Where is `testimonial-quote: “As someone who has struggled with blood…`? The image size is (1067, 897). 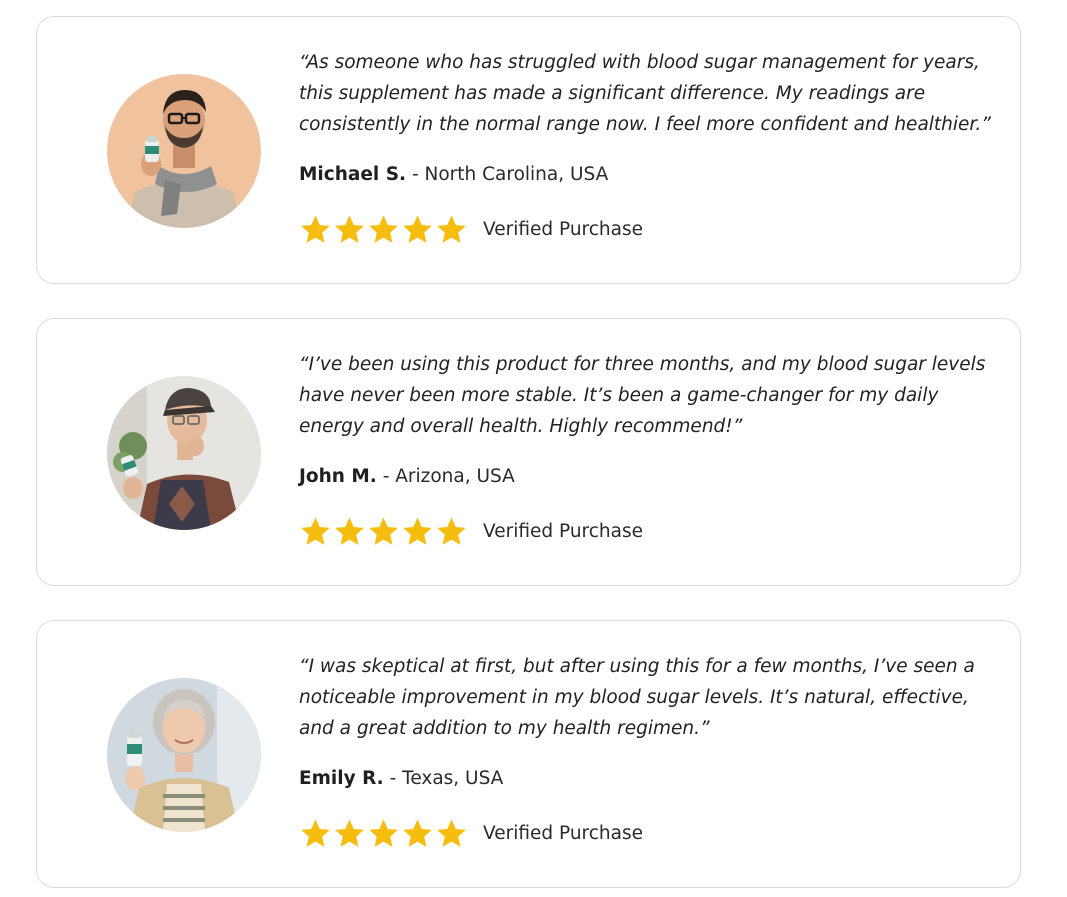 testimonial-quote: “As someone who has struggled with blood… is located at coordinates (645, 93).